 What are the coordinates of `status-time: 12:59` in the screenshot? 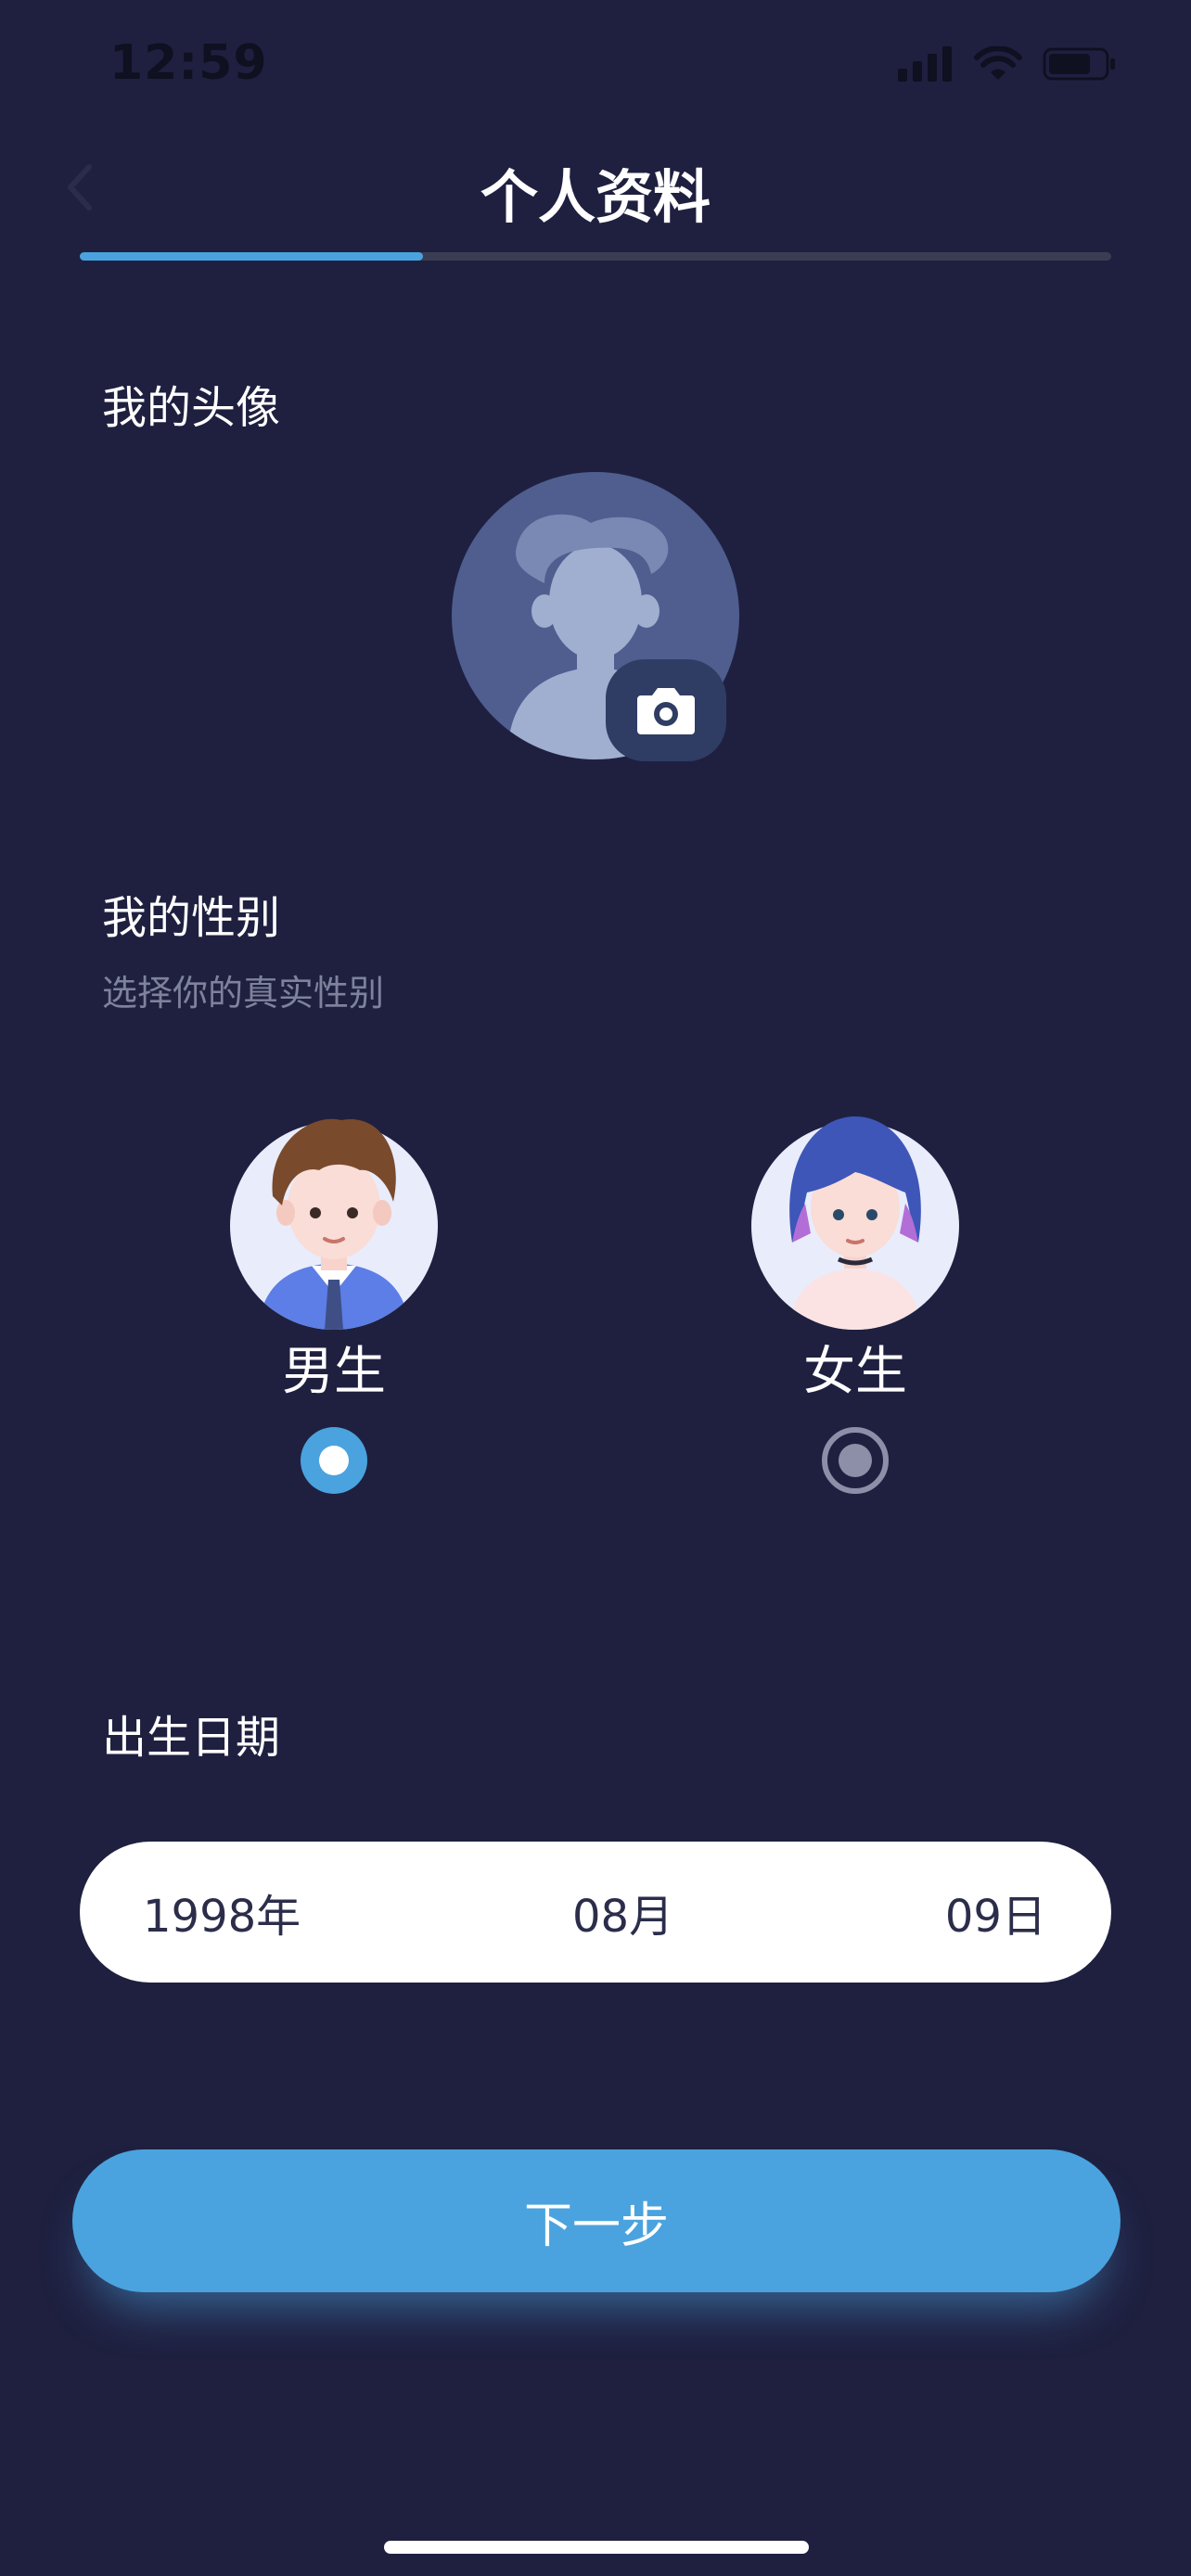 It's located at (188, 63).